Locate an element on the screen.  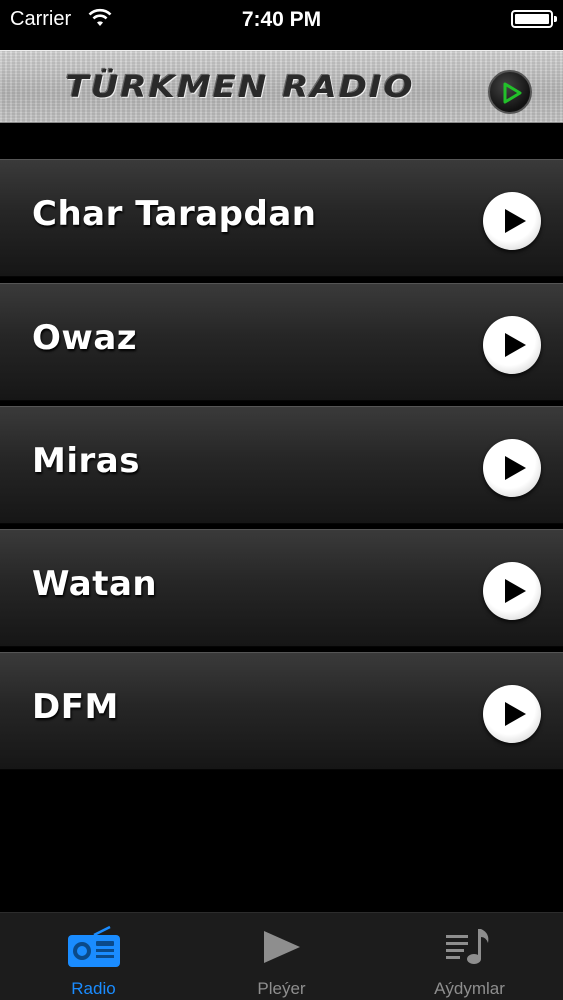
tab-songs: Aýdymlar is located at coordinates (469, 956).